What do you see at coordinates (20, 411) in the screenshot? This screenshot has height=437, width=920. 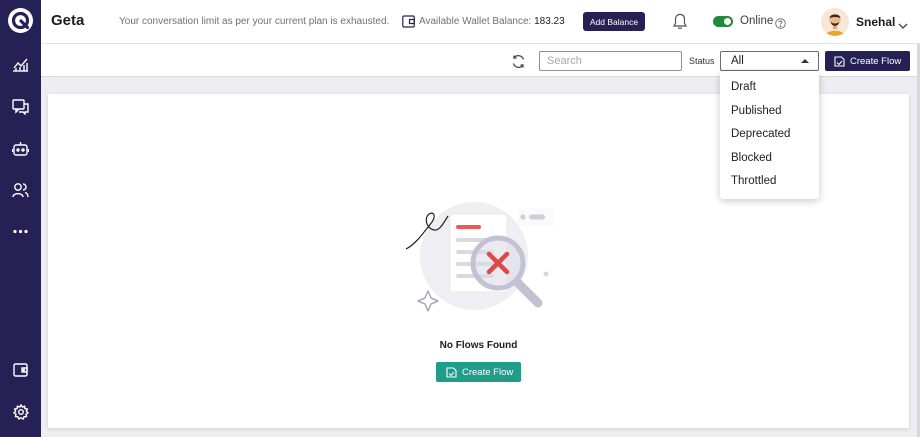 I see `settings-icon` at bounding box center [20, 411].